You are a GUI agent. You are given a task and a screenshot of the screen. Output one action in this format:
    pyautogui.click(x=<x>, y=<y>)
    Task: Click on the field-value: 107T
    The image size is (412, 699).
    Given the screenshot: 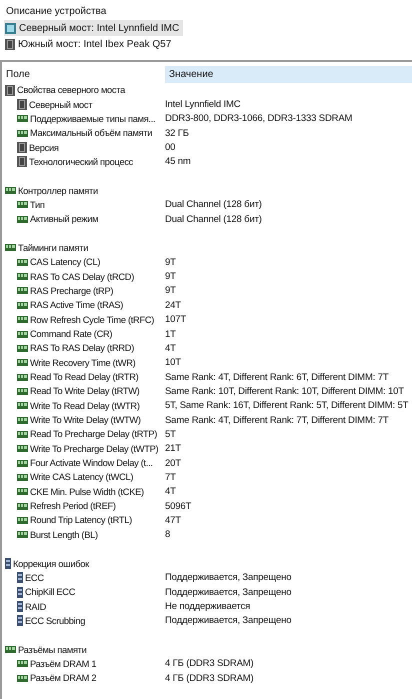 What is the action you would take?
    pyautogui.click(x=175, y=320)
    